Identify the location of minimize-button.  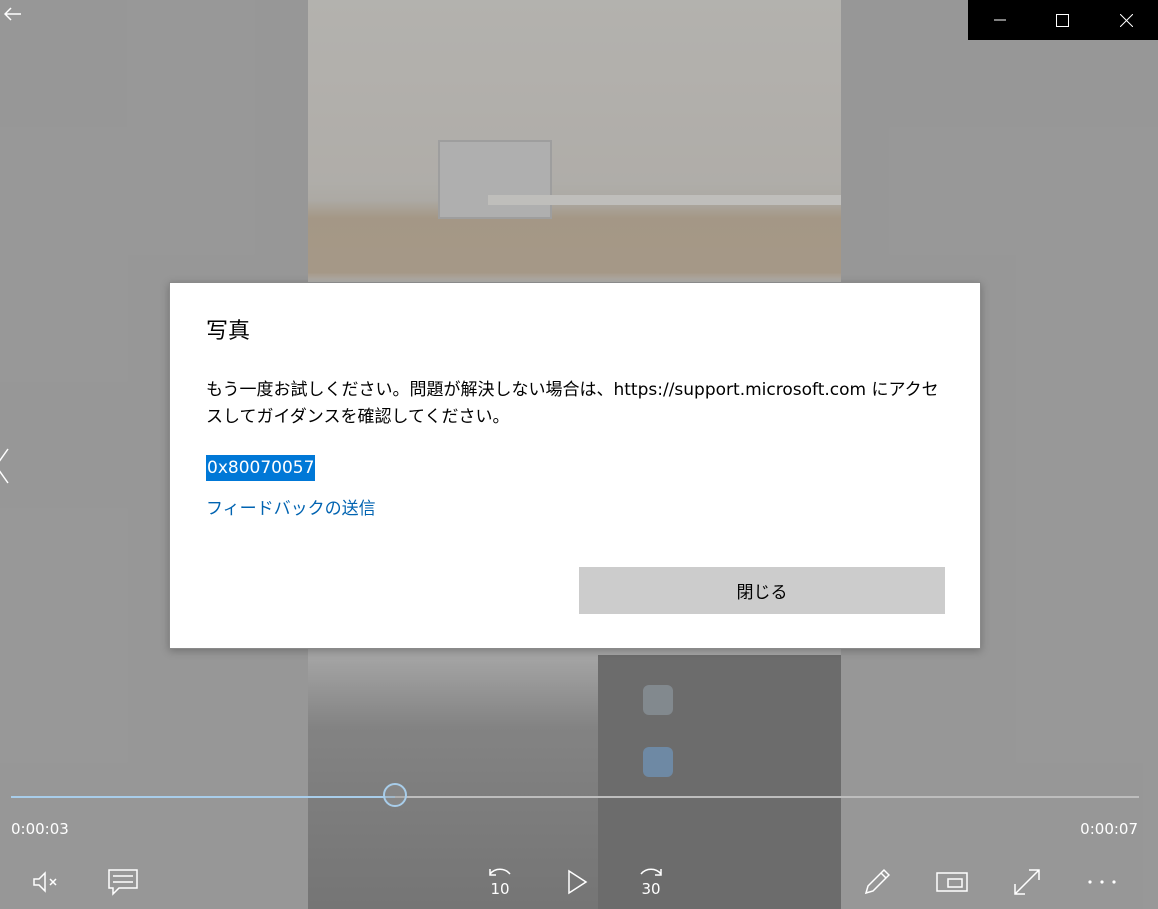
(999, 20).